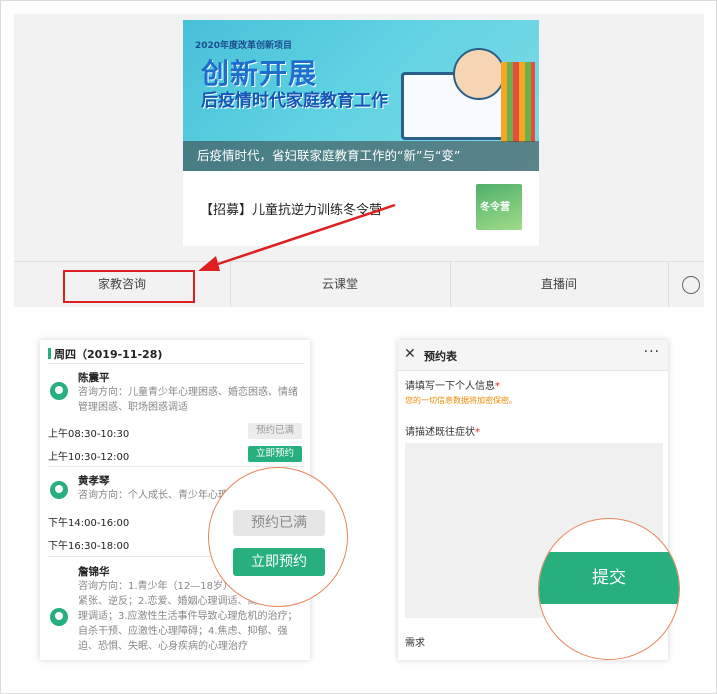  Describe the element at coordinates (533, 355) in the screenshot. I see `form-header: ✕ 预约表 ···` at that location.